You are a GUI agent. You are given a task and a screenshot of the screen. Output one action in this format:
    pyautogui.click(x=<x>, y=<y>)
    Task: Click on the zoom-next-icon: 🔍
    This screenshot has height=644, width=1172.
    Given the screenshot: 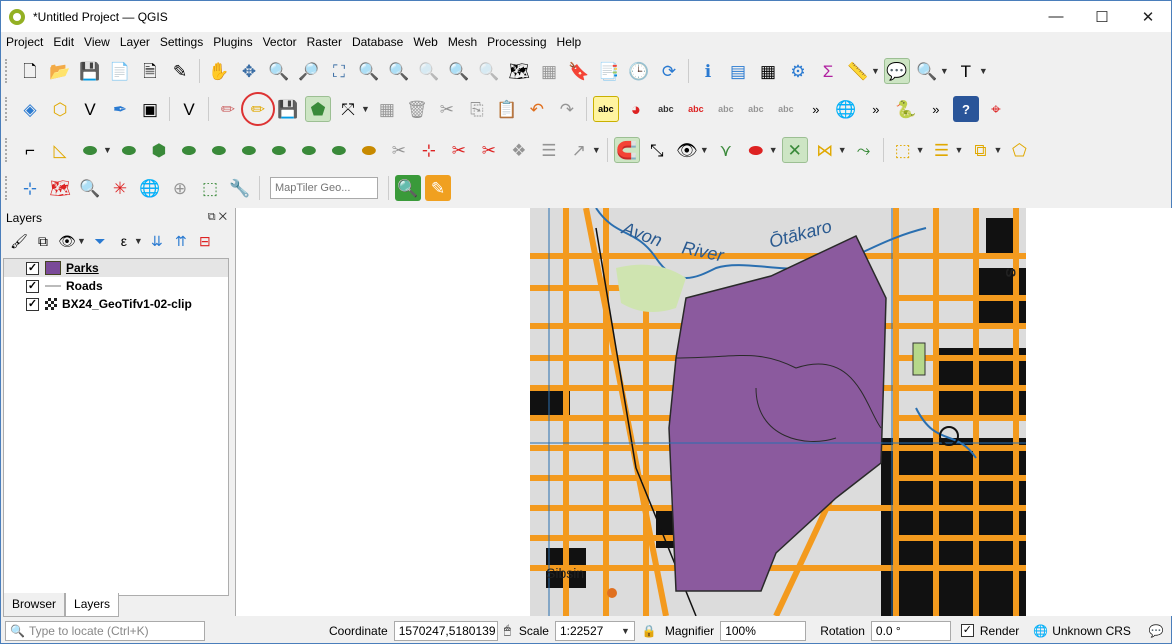 What is the action you would take?
    pyautogui.click(x=489, y=71)
    